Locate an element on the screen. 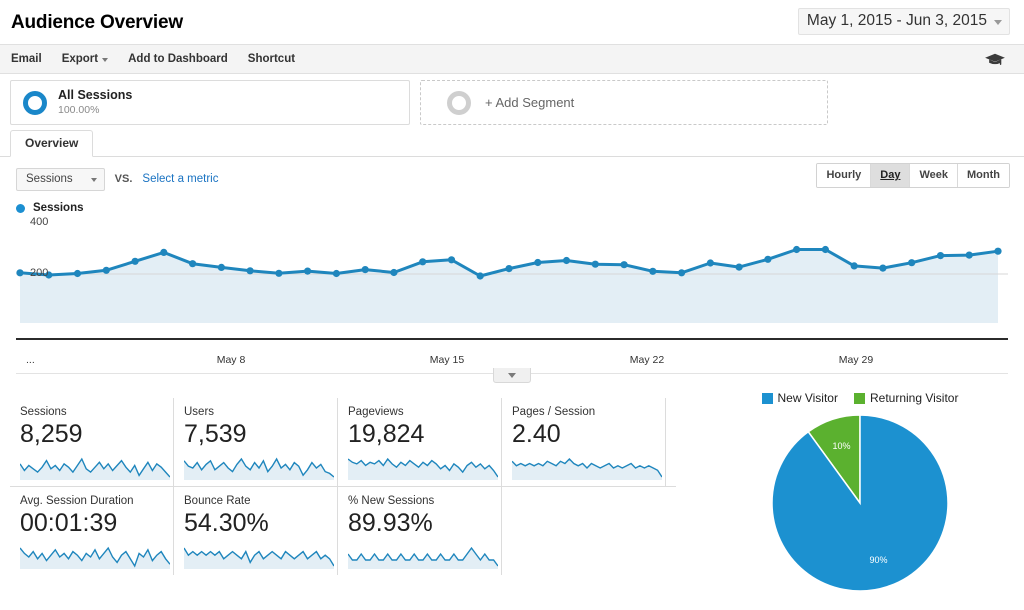 The image size is (1024, 610). legend-dot-icon is located at coordinates (20, 208).